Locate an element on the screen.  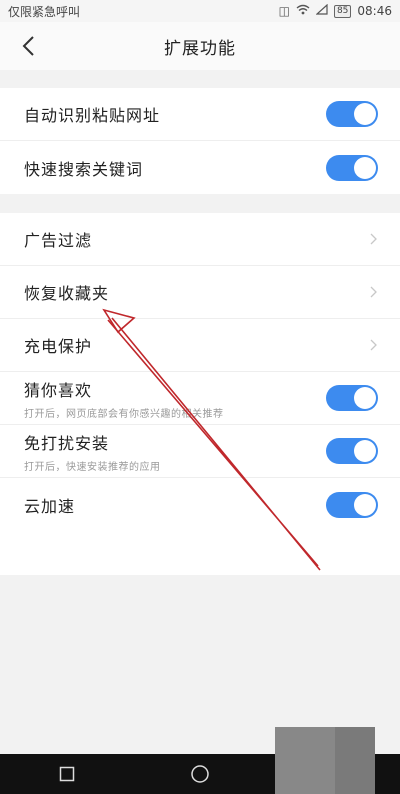
signal-icon is located at coordinates (321, 10).